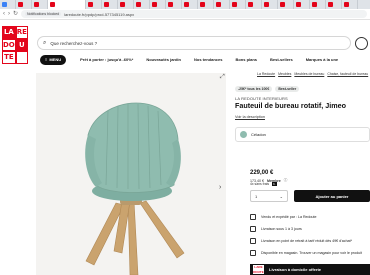 The height and width of the screenshot is (275, 370). I want to click on breadcrumb-item: Meubles de bureau, so click(309, 74).